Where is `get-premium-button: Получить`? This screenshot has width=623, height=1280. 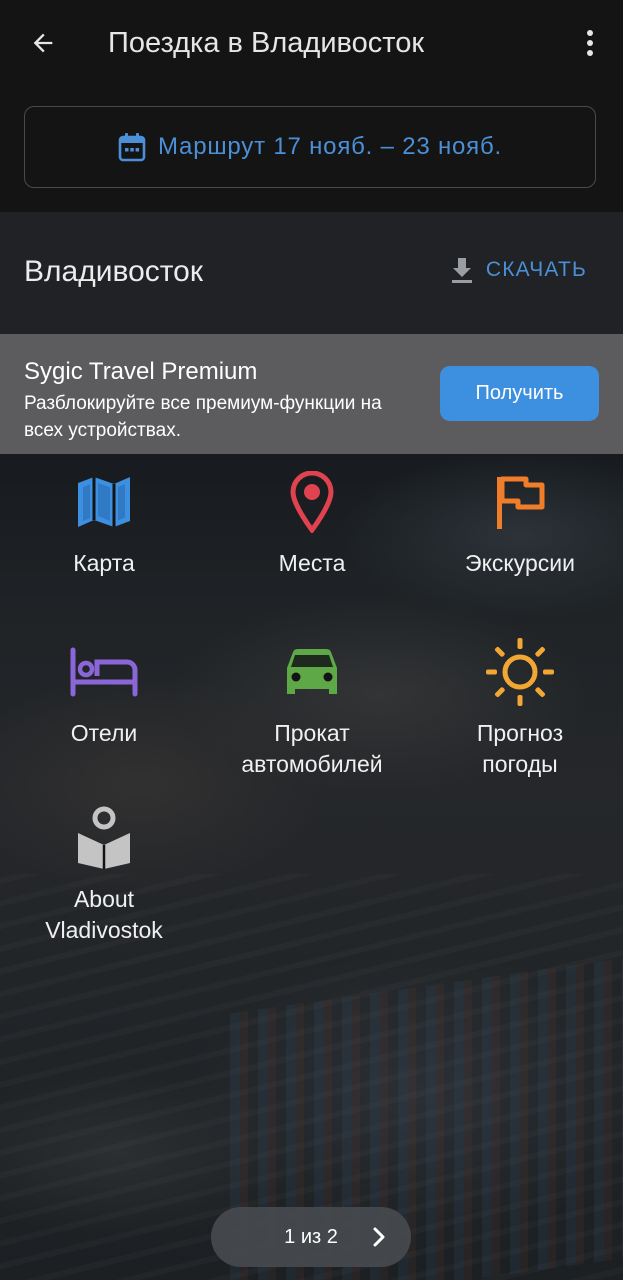
get-premium-button: Получить is located at coordinates (519, 393).